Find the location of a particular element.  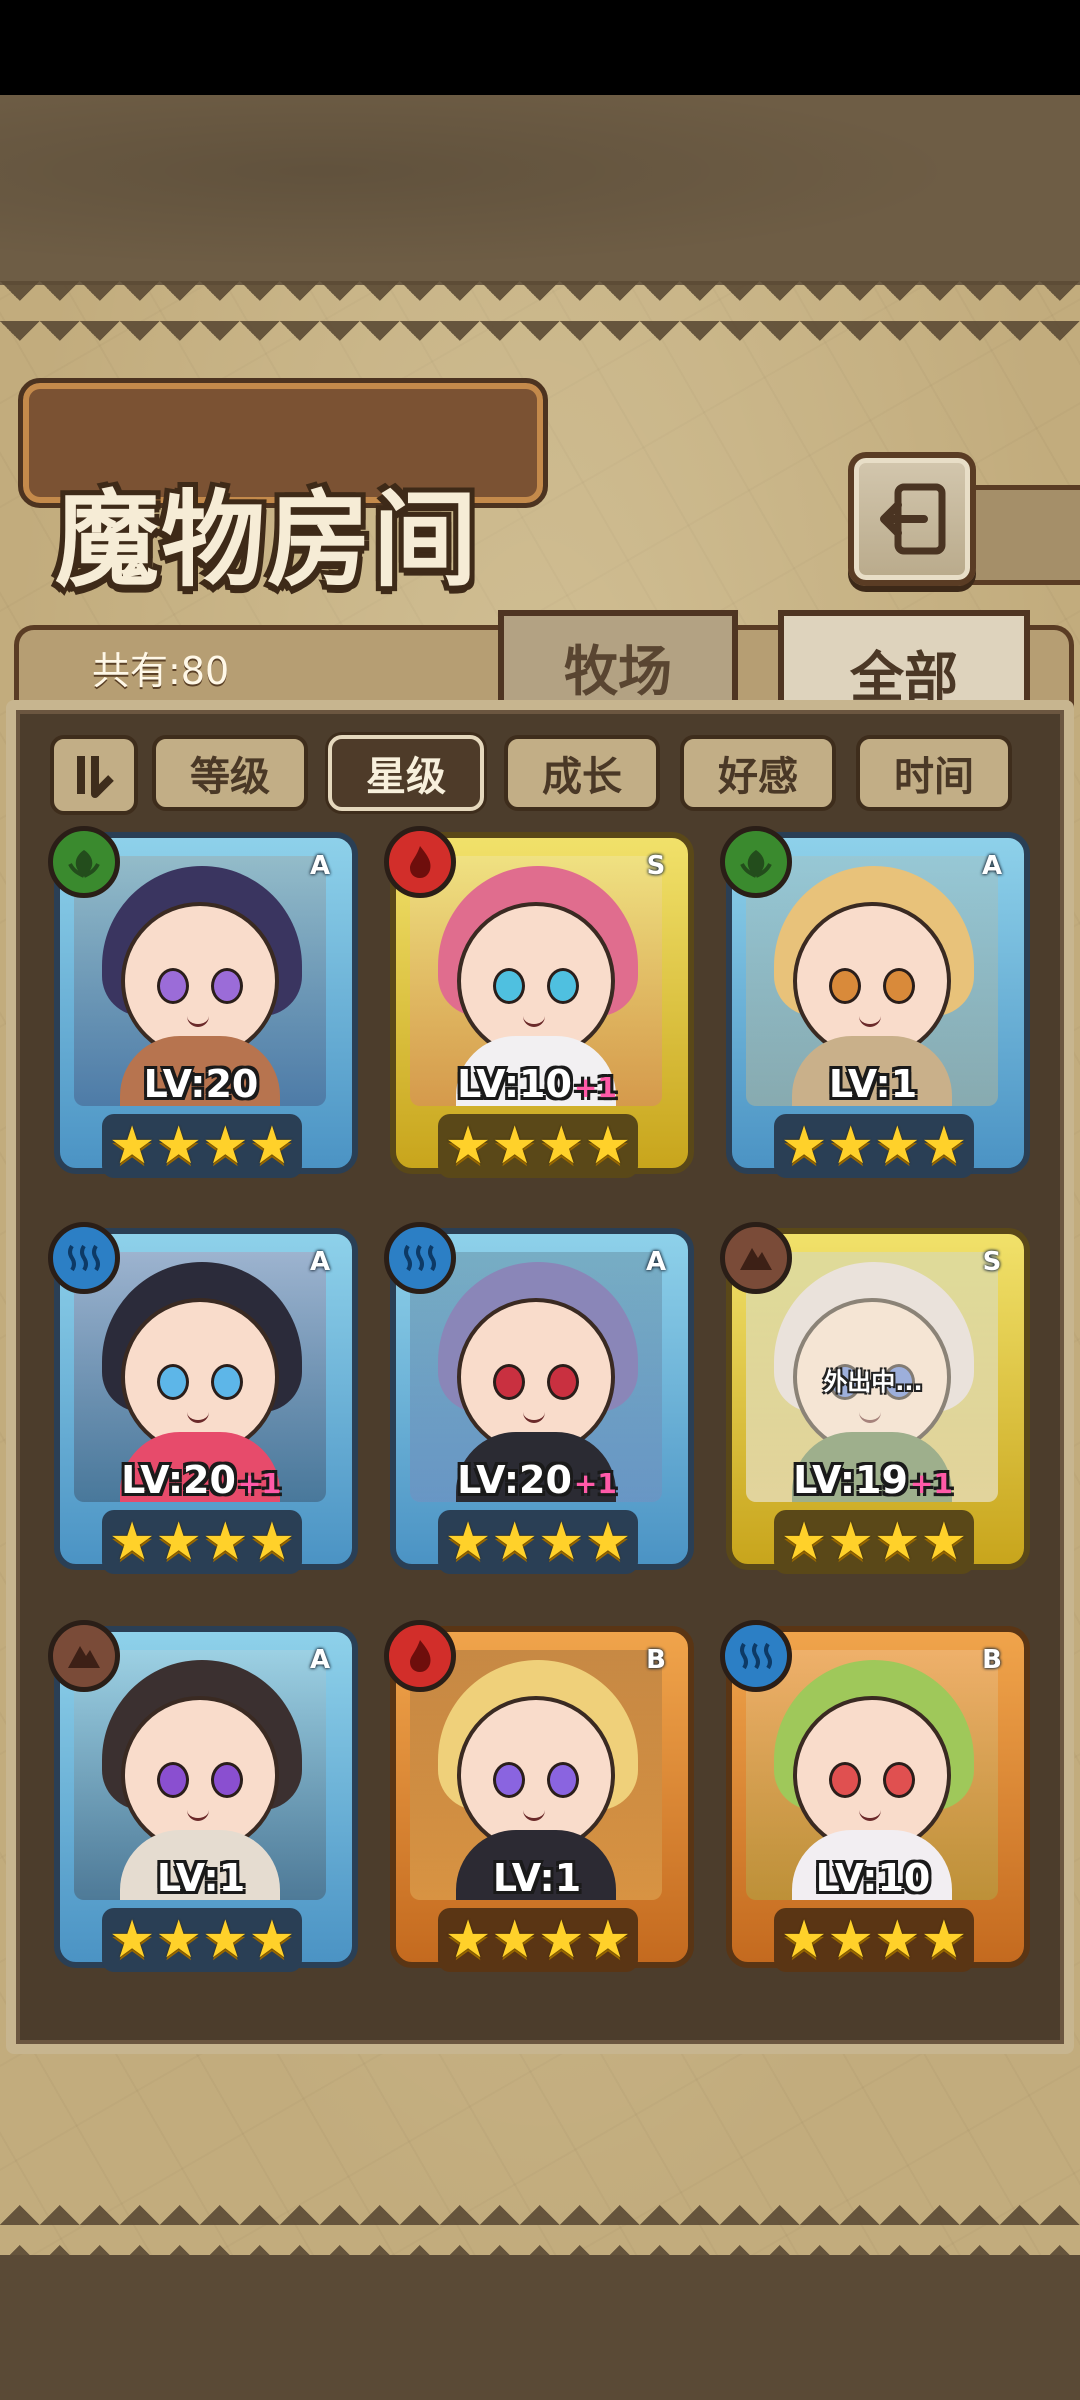

rank-badge: S is located at coordinates (992, 1262).